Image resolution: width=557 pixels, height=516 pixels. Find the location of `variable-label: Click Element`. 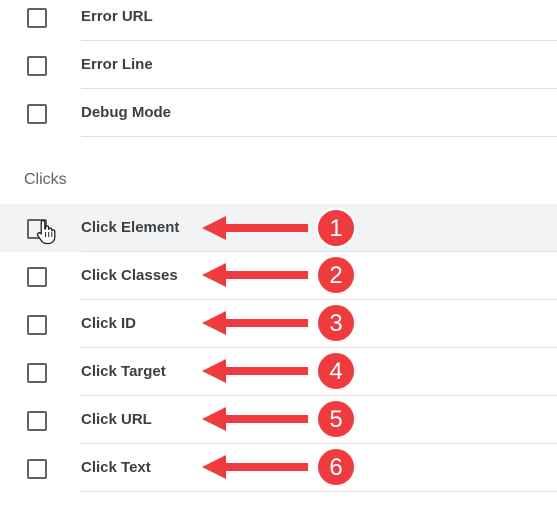

variable-label: Click Element is located at coordinates (130, 227).